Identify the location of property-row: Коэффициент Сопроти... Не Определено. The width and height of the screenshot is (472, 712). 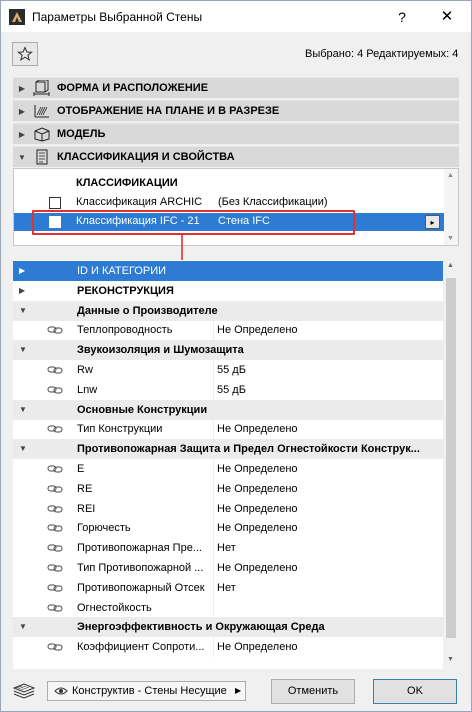
(228, 647).